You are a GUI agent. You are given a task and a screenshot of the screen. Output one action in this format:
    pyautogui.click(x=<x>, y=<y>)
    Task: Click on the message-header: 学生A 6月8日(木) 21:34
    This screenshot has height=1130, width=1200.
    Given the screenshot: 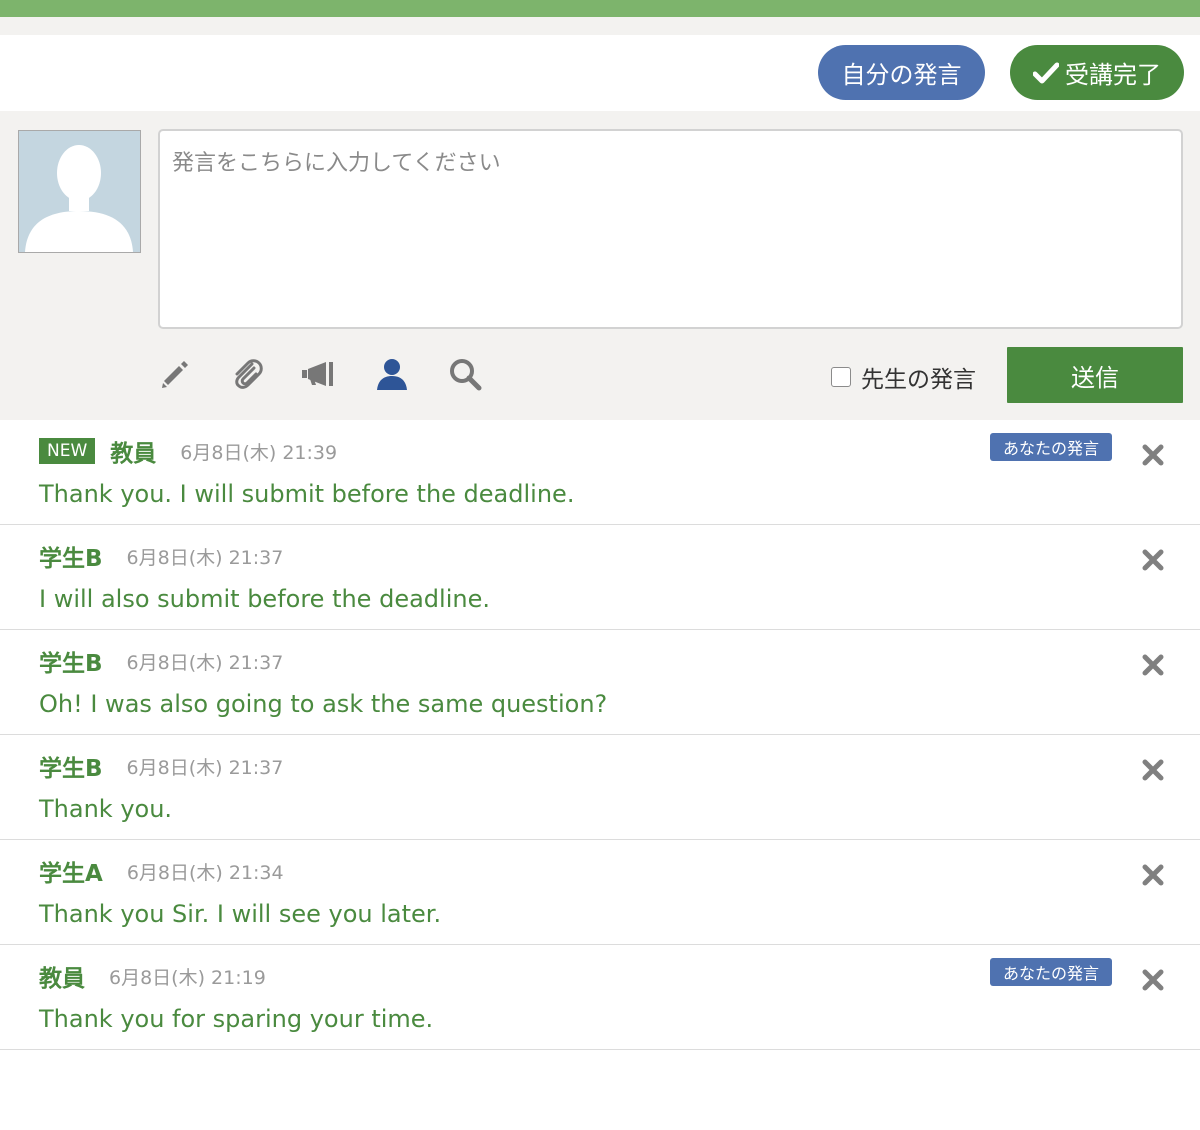 What is the action you would take?
    pyautogui.click(x=161, y=871)
    